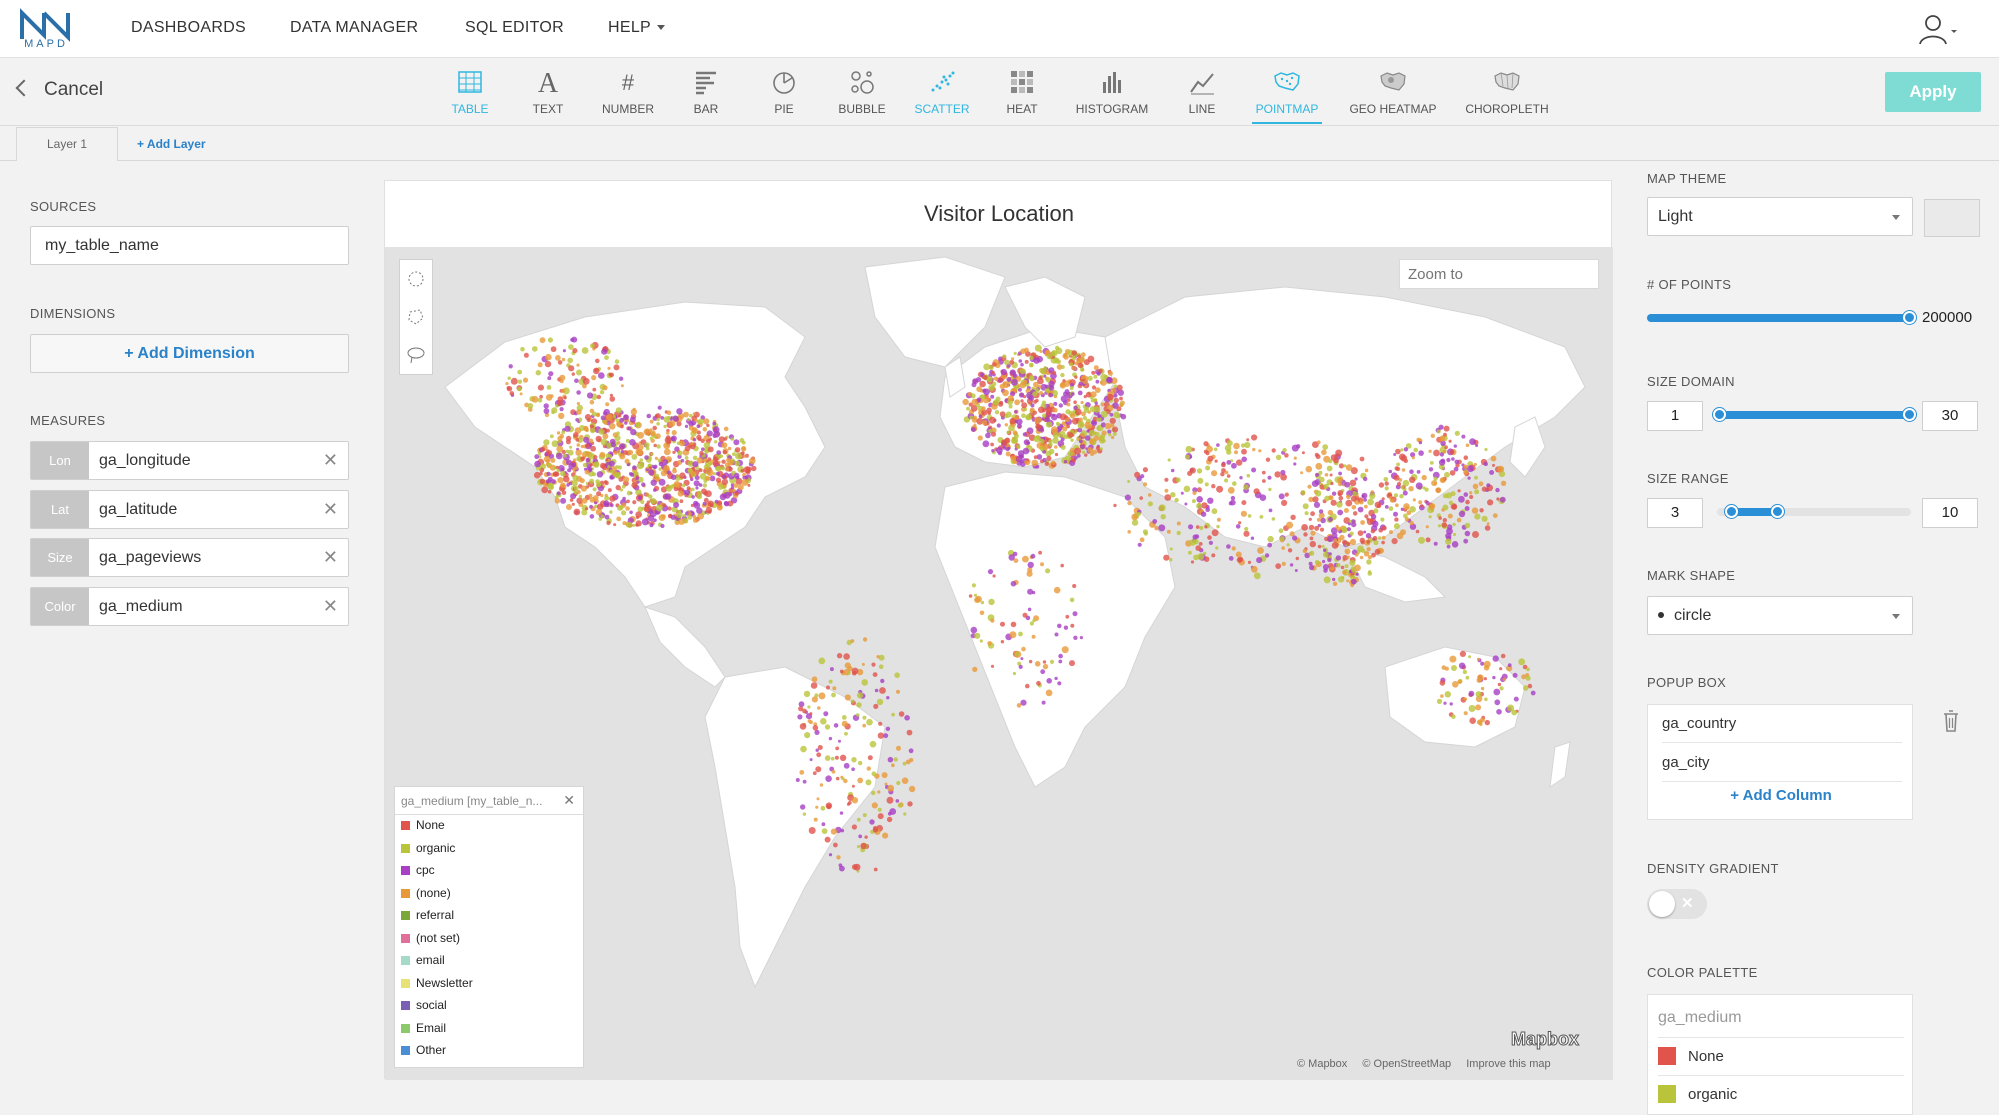 The image size is (1999, 1115). Describe the element at coordinates (1393, 92) in the screenshot. I see `chart-type-geo-heatmap: GEO HEATMAP` at that location.